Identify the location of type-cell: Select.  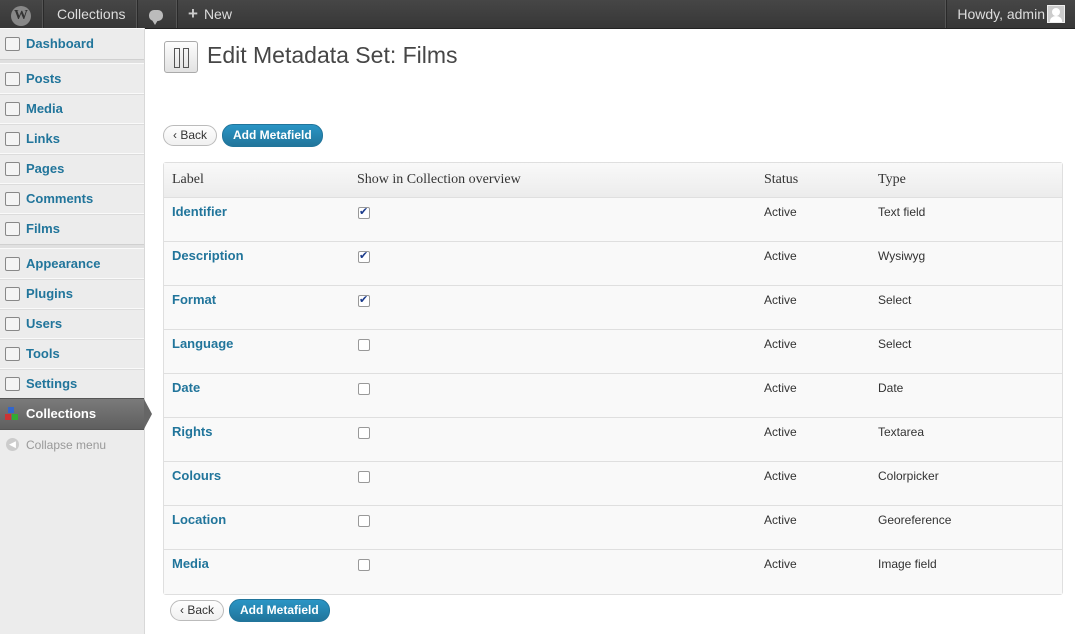
(895, 344).